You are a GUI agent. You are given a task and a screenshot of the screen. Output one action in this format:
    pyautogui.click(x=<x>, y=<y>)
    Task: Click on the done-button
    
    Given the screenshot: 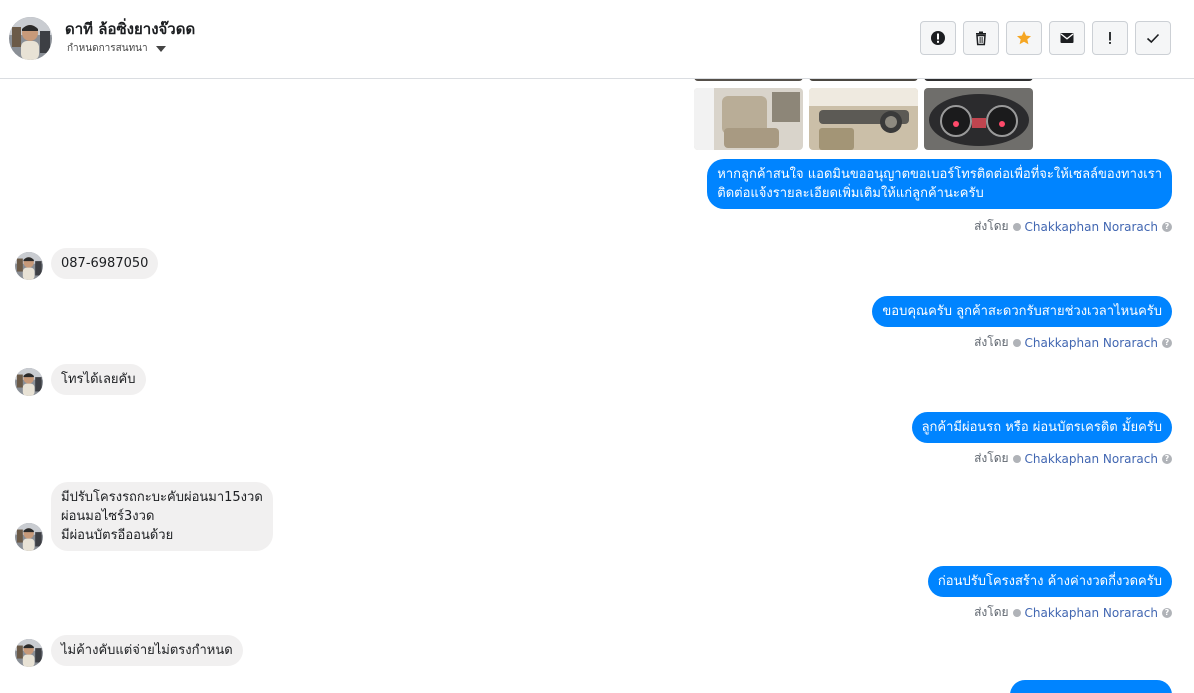 What is the action you would take?
    pyautogui.click(x=1153, y=38)
    